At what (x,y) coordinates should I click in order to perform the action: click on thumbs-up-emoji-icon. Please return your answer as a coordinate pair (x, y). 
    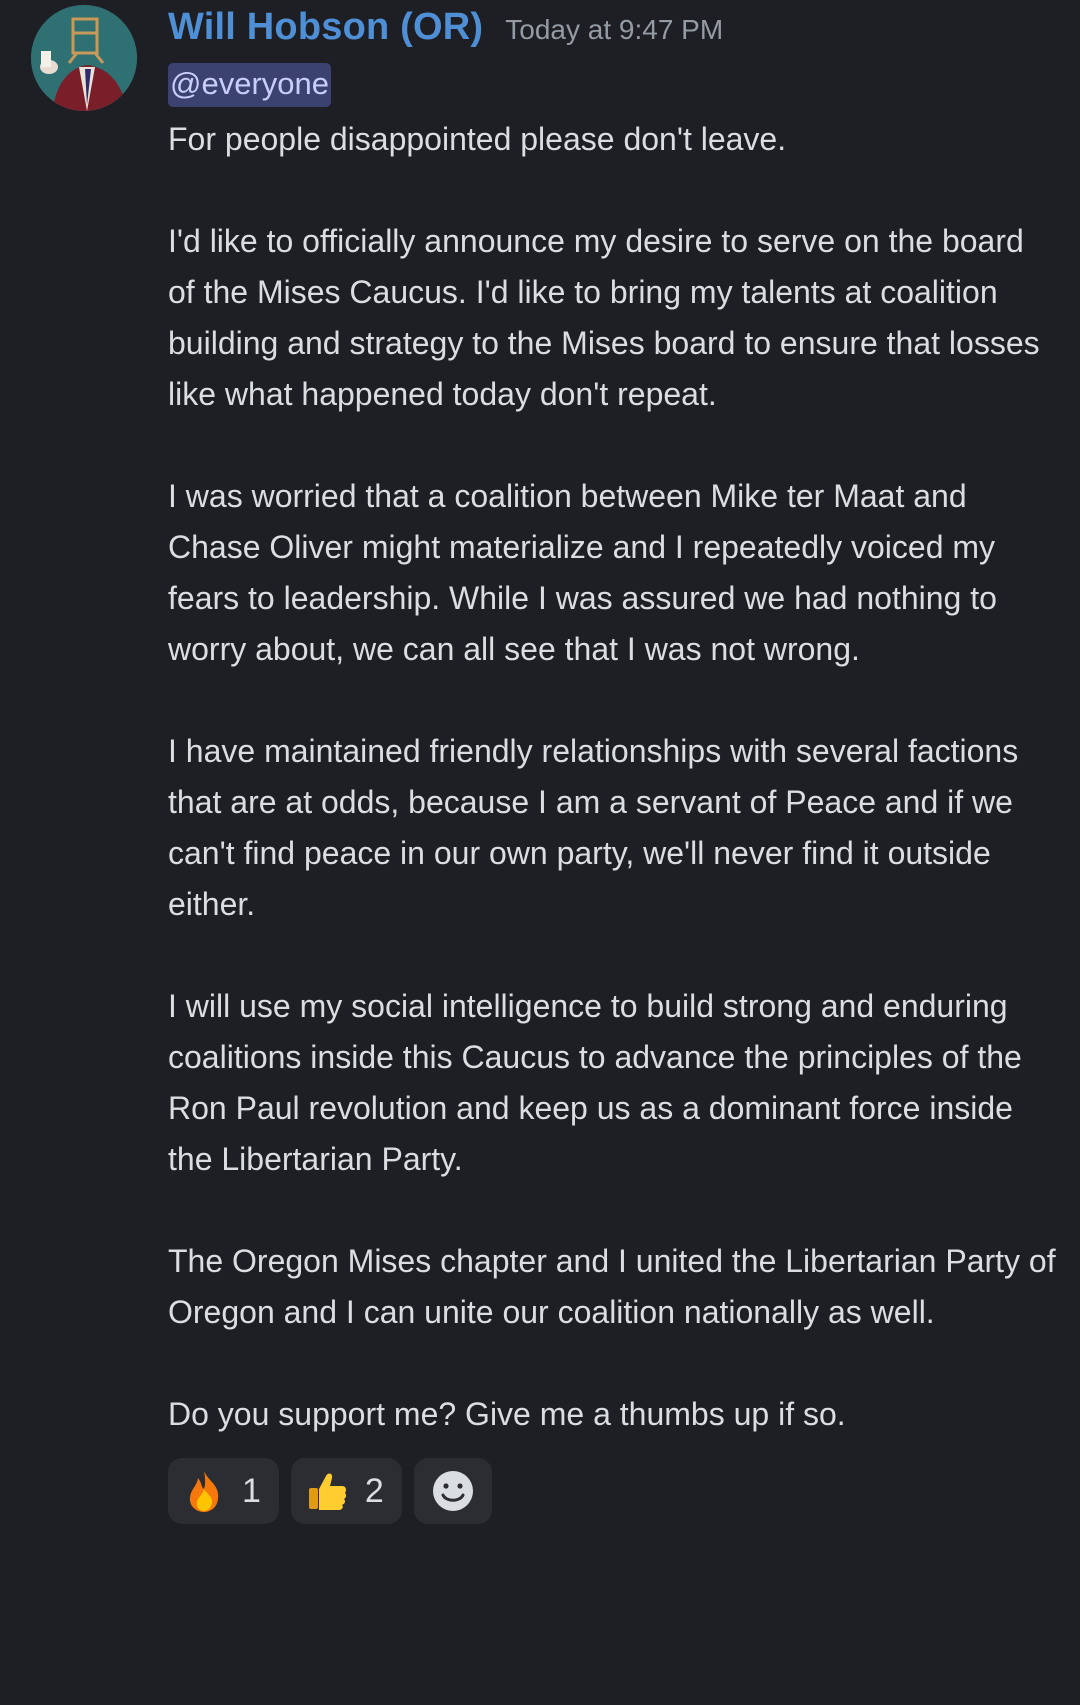
    Looking at the image, I should click on (327, 1491).